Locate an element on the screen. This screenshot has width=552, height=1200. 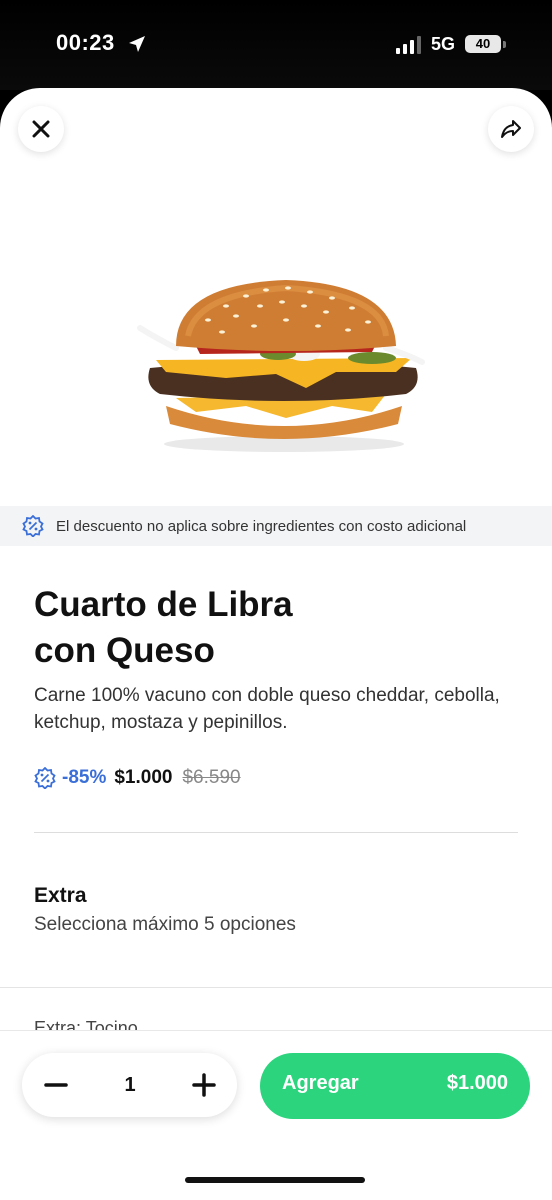
minus-icon is located at coordinates (56, 1085).